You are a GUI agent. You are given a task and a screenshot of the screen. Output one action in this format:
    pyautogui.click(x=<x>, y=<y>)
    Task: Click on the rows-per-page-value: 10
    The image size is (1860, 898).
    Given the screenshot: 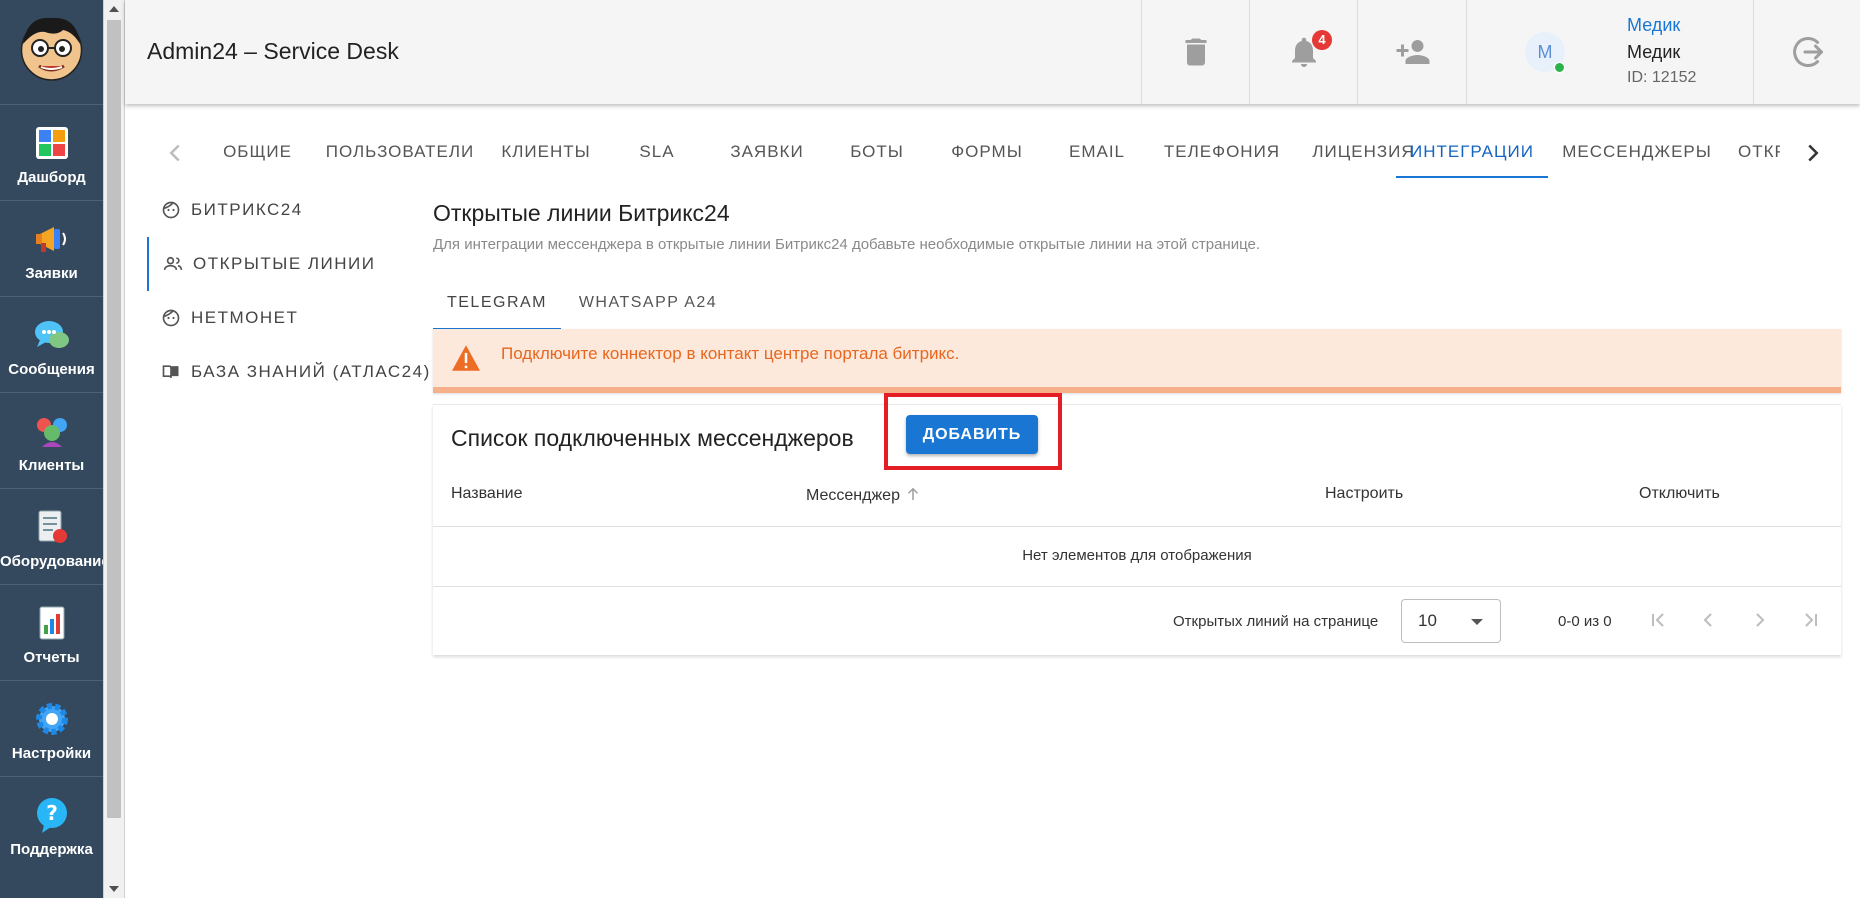 What is the action you would take?
    pyautogui.click(x=1427, y=620)
    